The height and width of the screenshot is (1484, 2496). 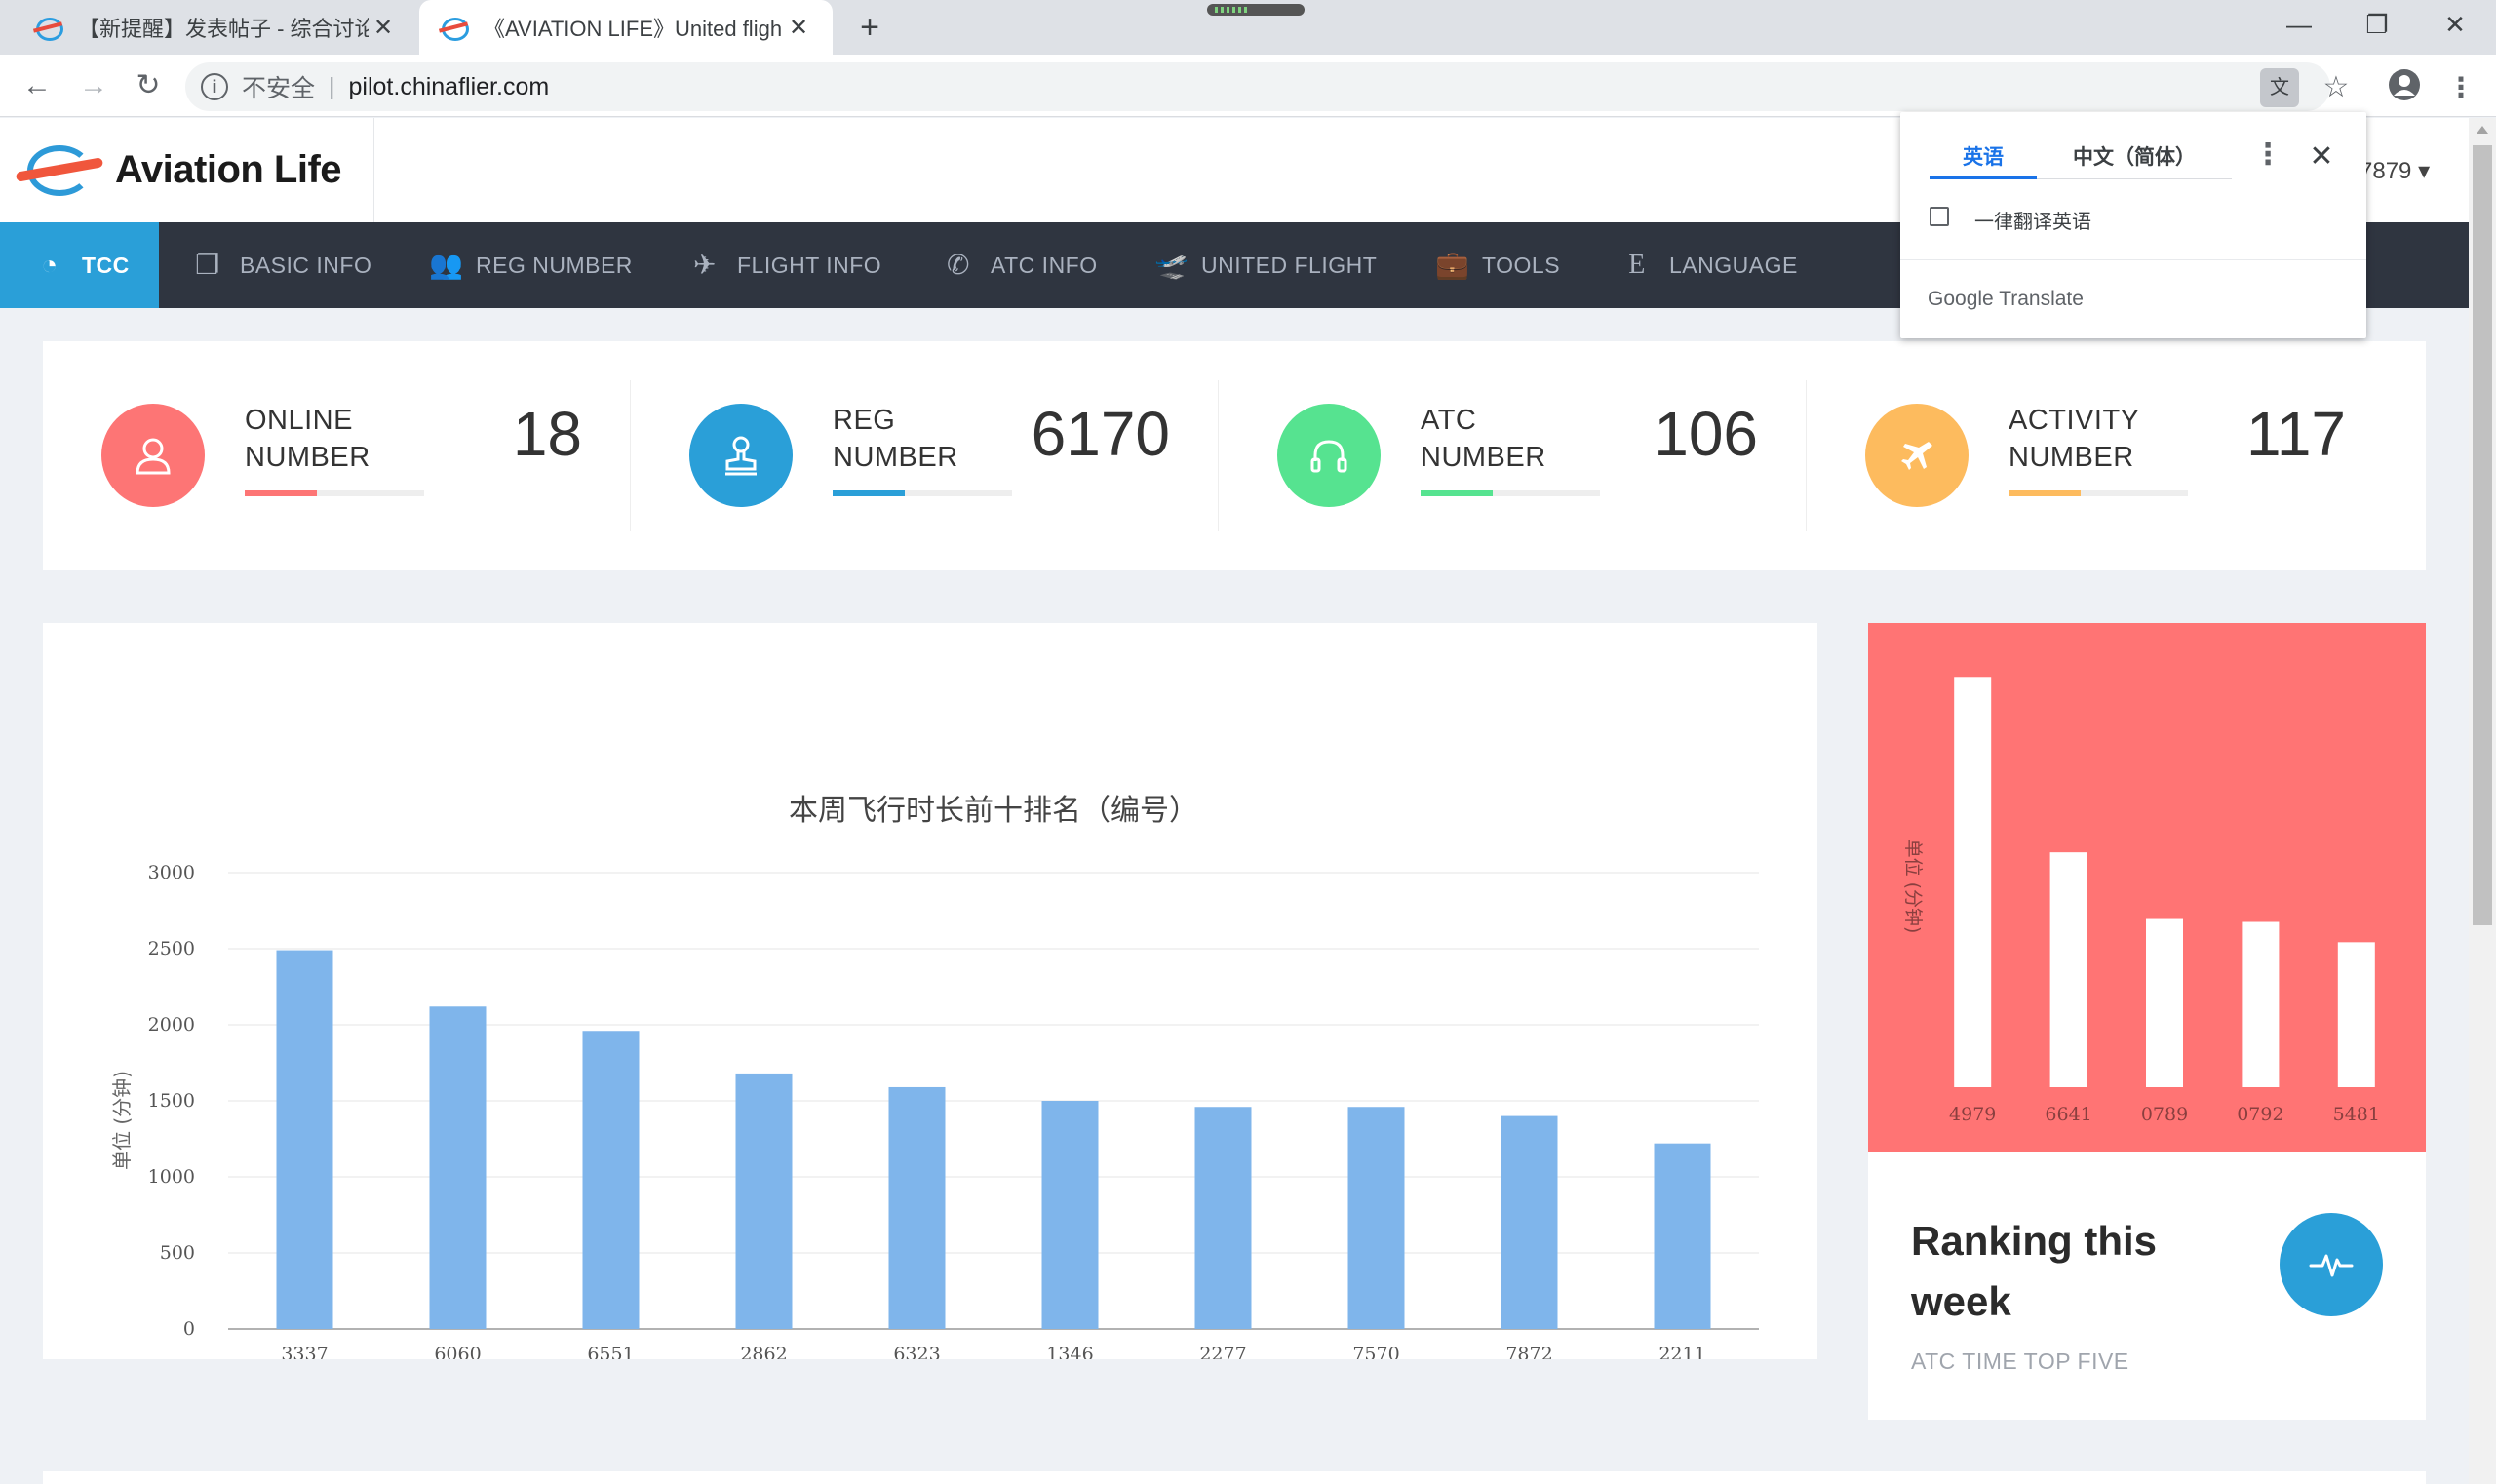 What do you see at coordinates (2299, 24) in the screenshot?
I see `window-minimize-button: —` at bounding box center [2299, 24].